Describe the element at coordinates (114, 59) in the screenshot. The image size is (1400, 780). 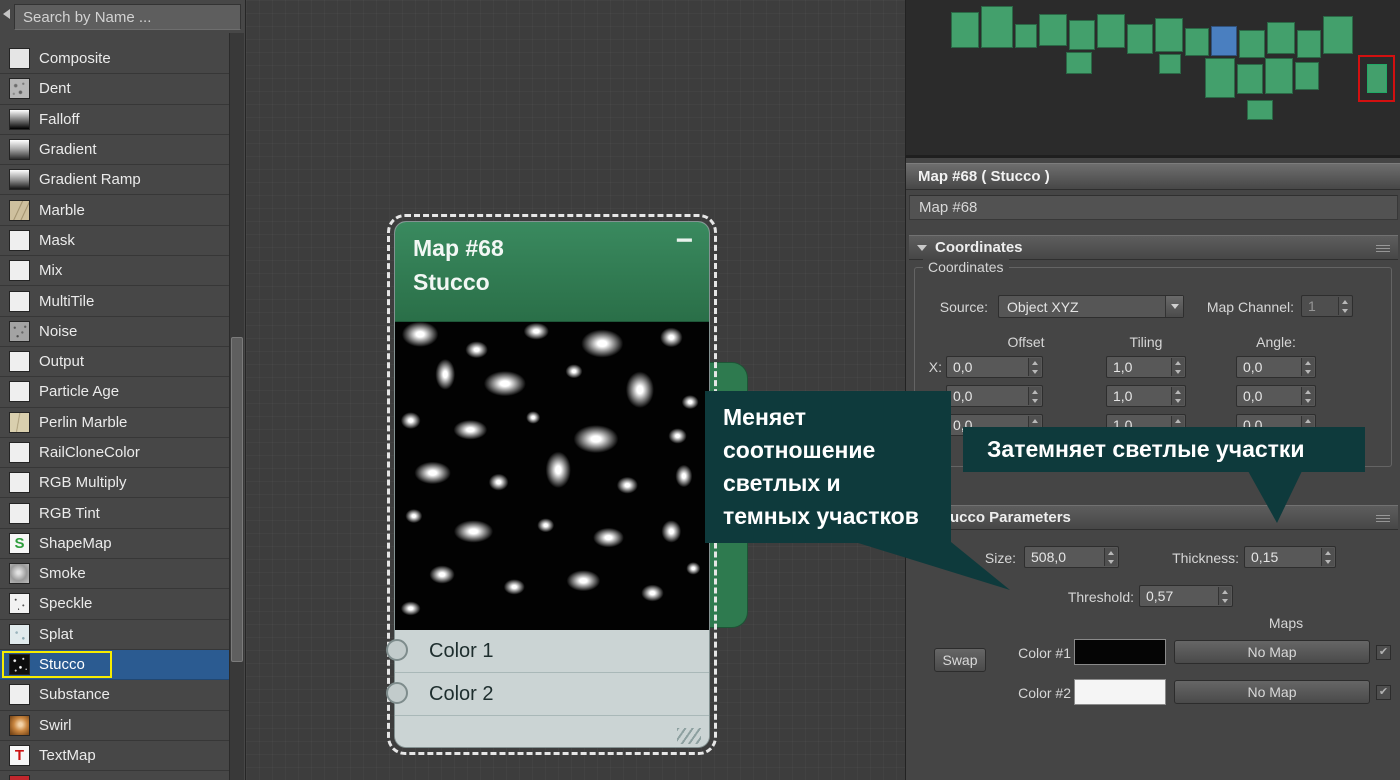
I see `list-item-composite: Composite` at that location.